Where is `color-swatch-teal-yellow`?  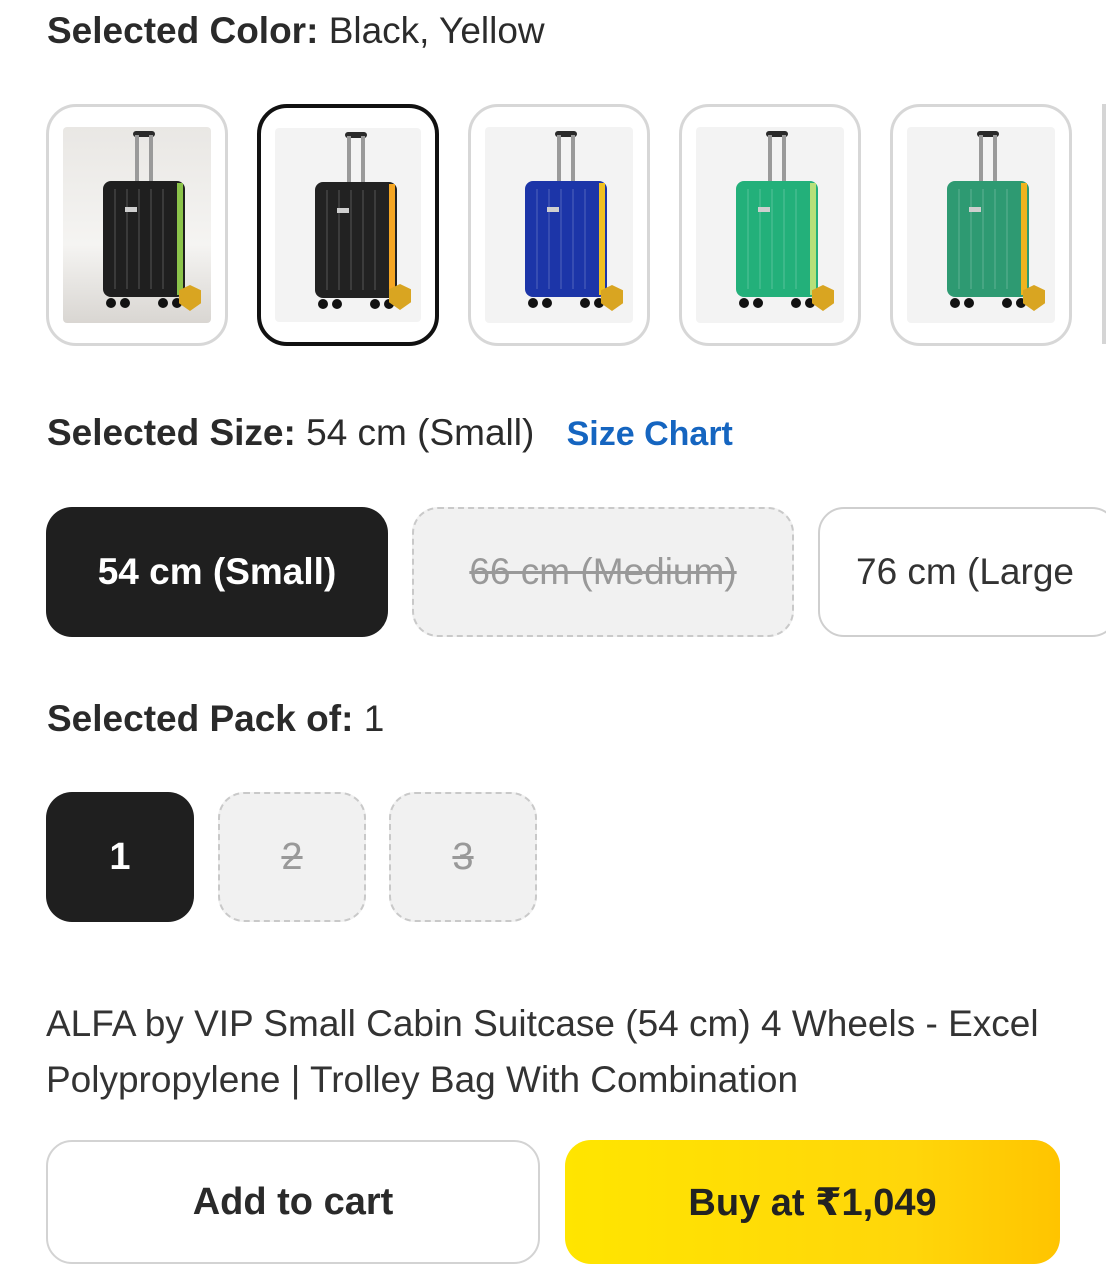
color-swatch-teal-yellow is located at coordinates (981, 225).